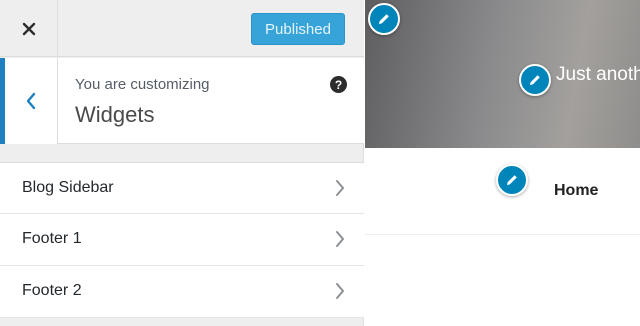 This screenshot has height=326, width=640. Describe the element at coordinates (52, 290) in the screenshot. I see `widget-area-label: Footer 2` at that location.